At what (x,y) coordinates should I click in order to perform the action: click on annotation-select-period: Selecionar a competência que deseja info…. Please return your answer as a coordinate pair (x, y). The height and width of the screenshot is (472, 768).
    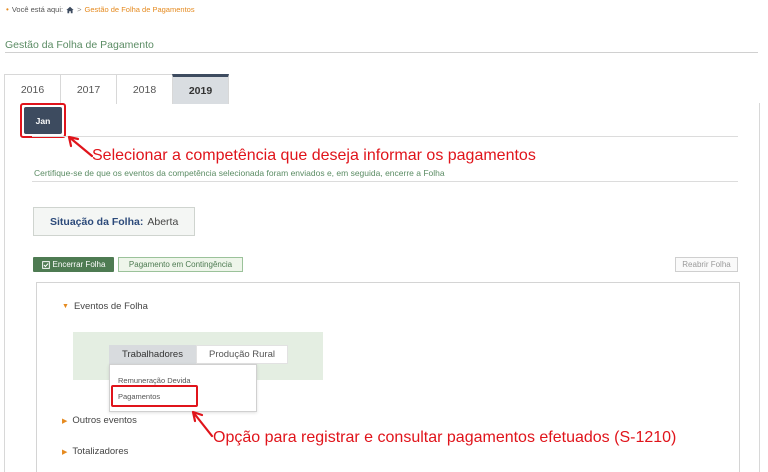
    Looking at the image, I should click on (314, 155).